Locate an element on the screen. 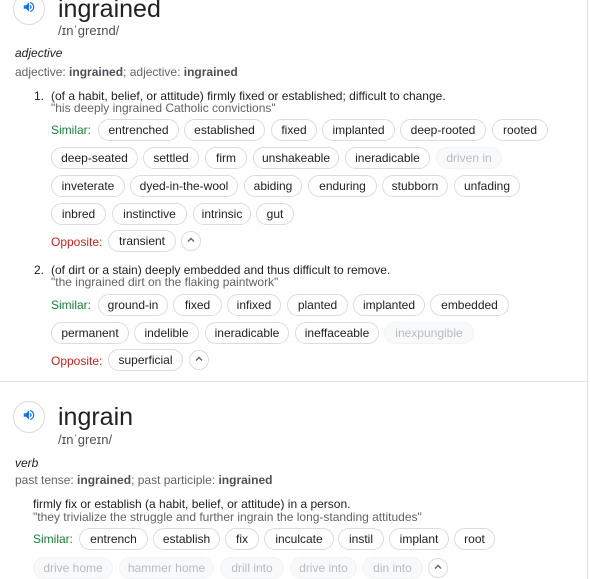 The height and width of the screenshot is (579, 590). similar-chip: rooted is located at coordinates (520, 130).